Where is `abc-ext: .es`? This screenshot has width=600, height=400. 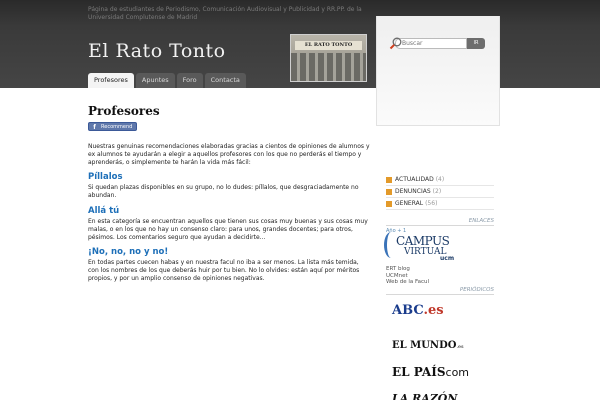 abc-ext: .es is located at coordinates (433, 310).